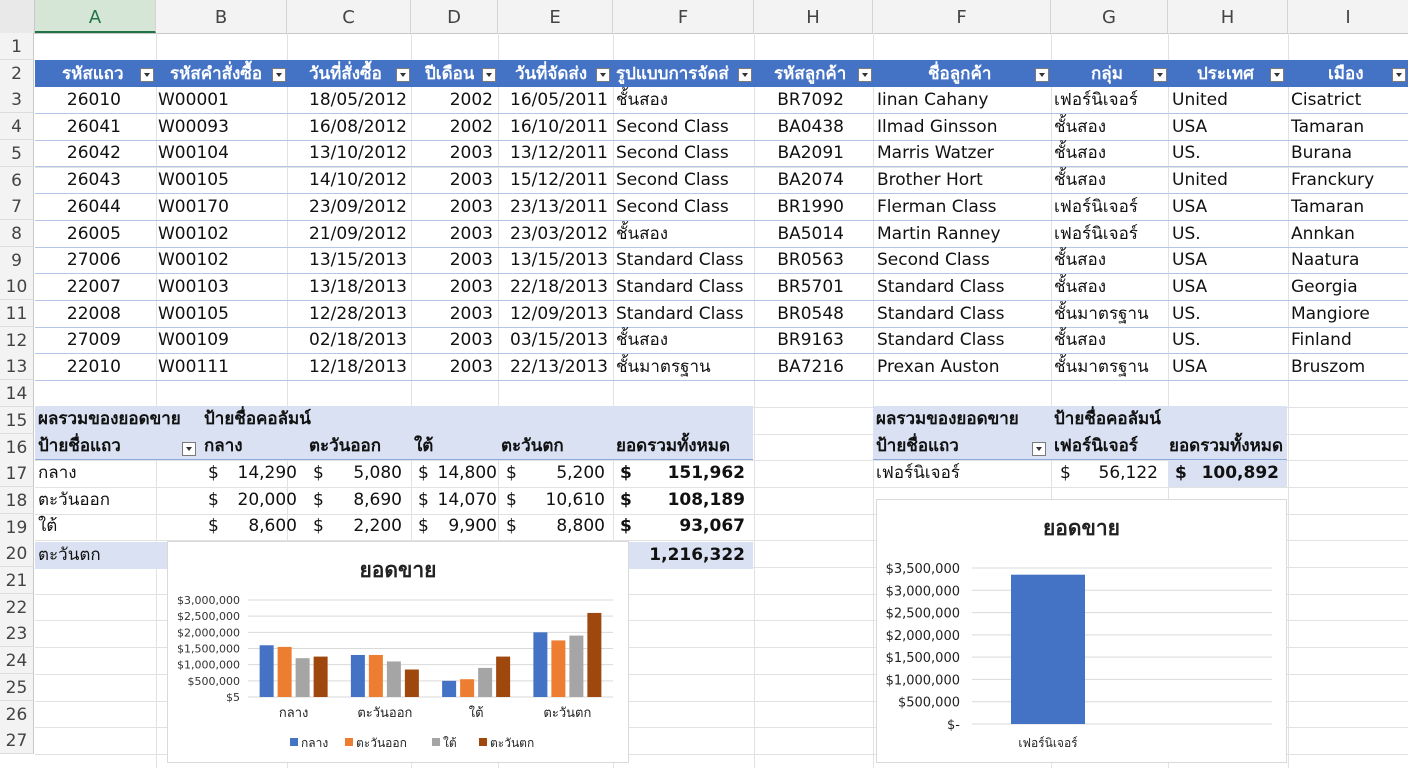 The width and height of the screenshot is (1408, 768). I want to click on table-cell: US., so click(1227, 340).